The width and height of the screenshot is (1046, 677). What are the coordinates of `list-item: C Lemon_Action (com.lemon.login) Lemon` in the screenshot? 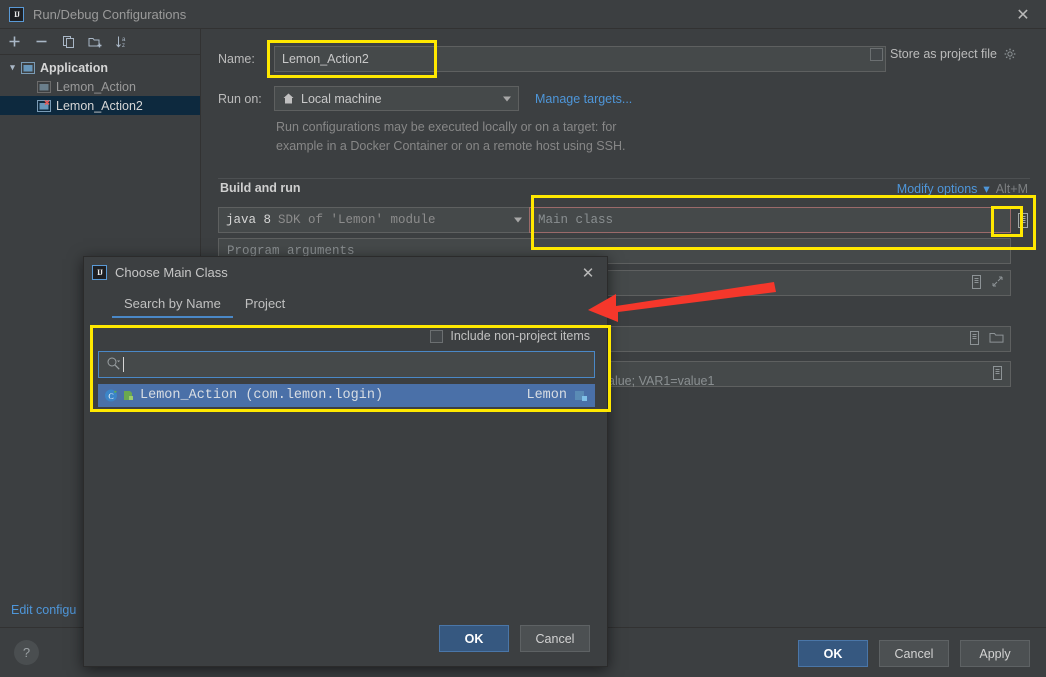 It's located at (346, 395).